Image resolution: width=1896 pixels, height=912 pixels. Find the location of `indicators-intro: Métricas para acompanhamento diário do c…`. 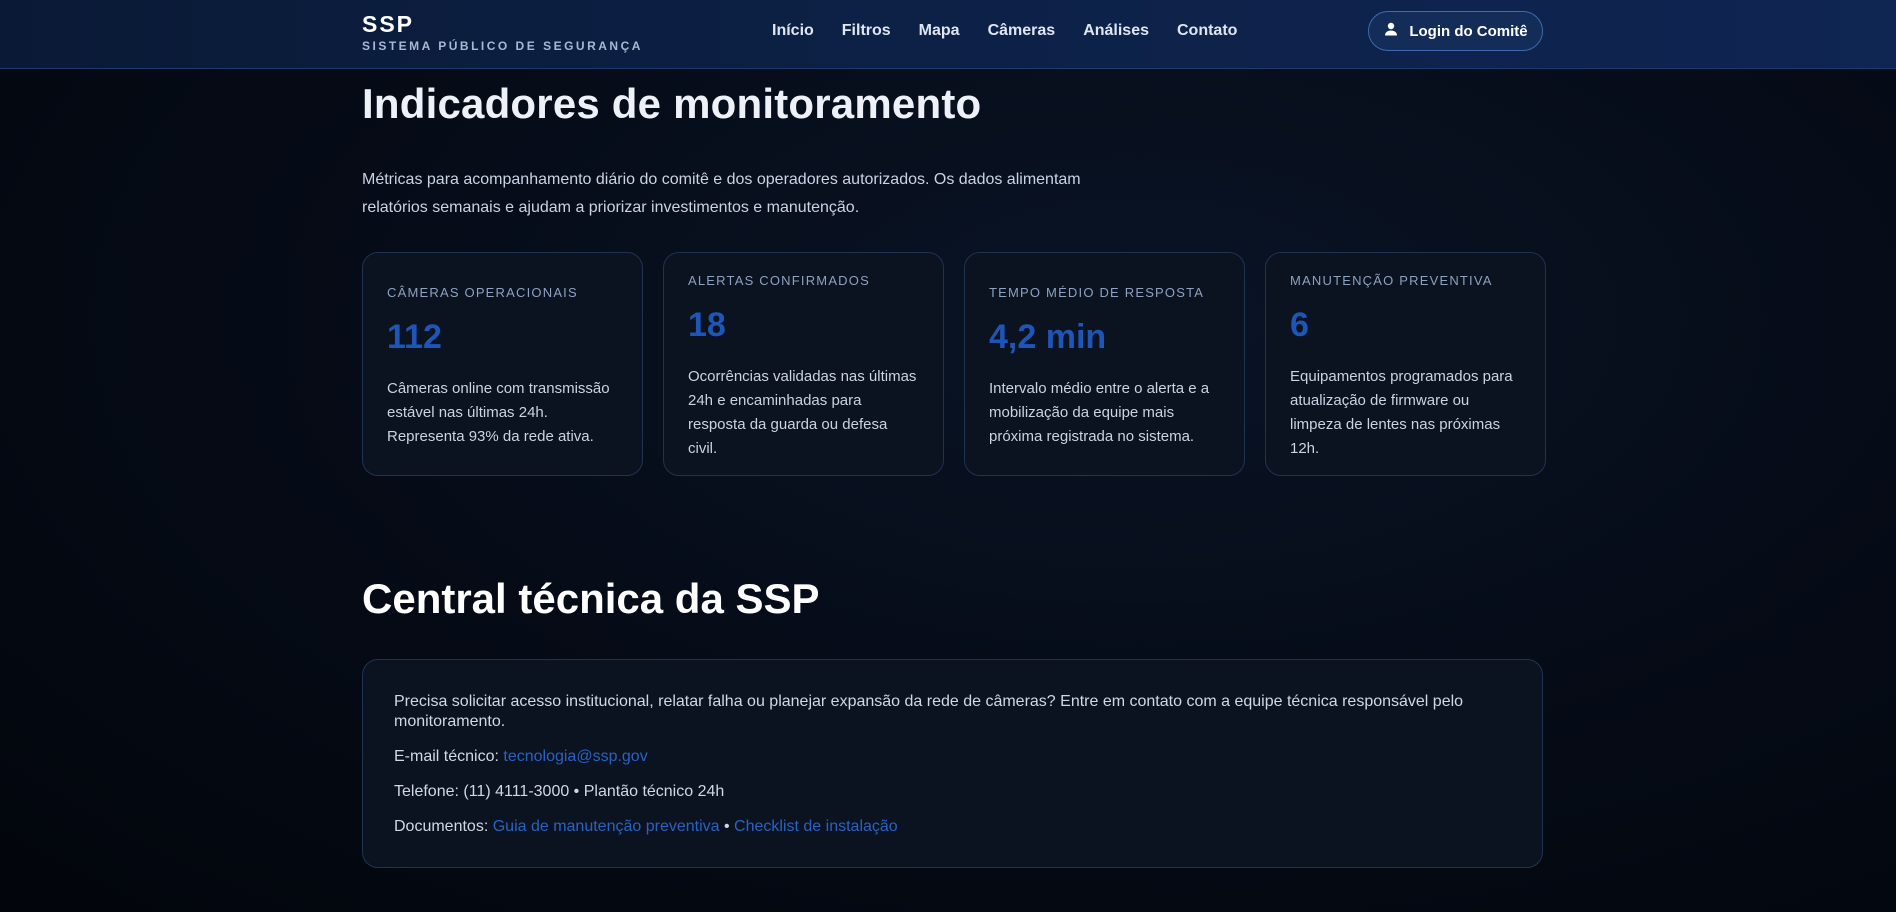

indicators-intro: Métricas para acompanhamento diário do c… is located at coordinates (721, 193).